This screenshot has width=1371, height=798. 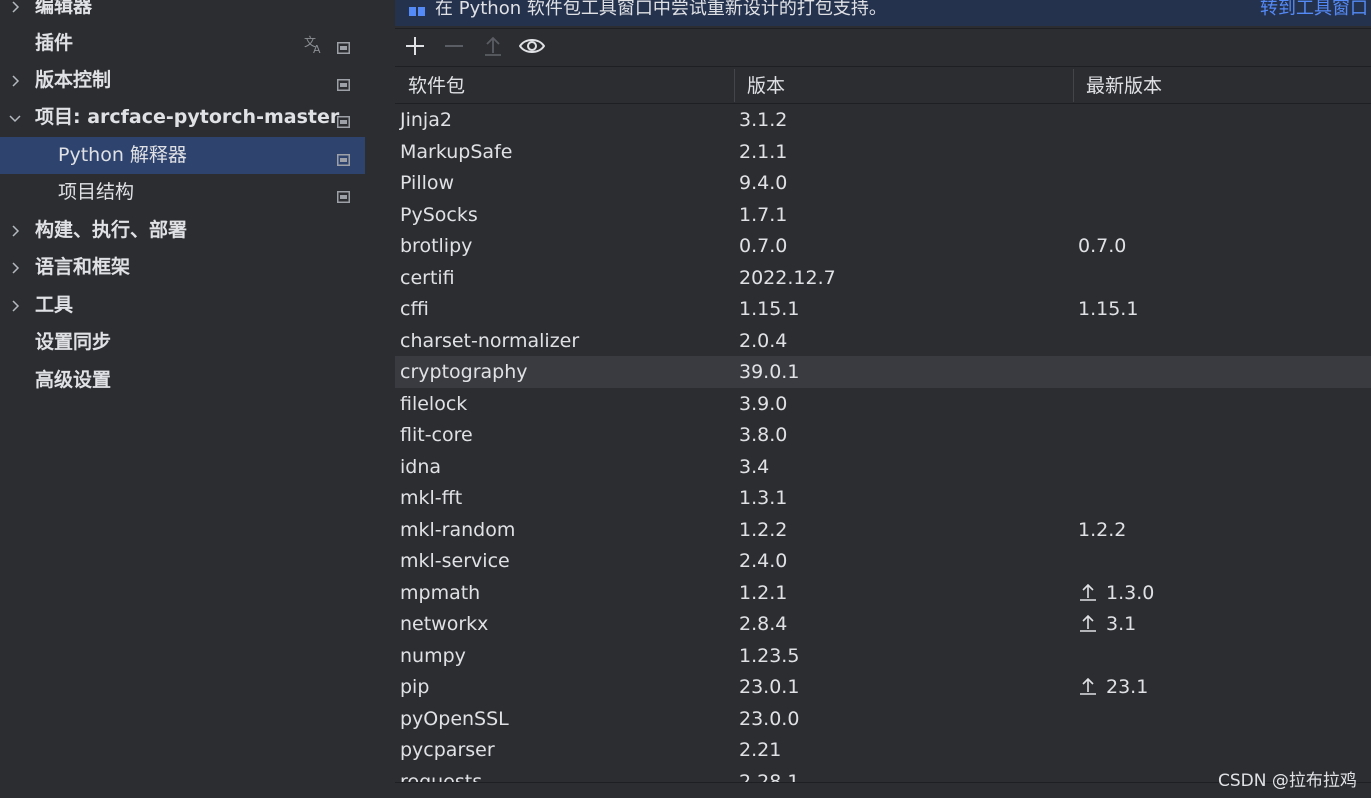 What do you see at coordinates (64, 8) in the screenshot?
I see `sidebar-item-label: 编辑器` at bounding box center [64, 8].